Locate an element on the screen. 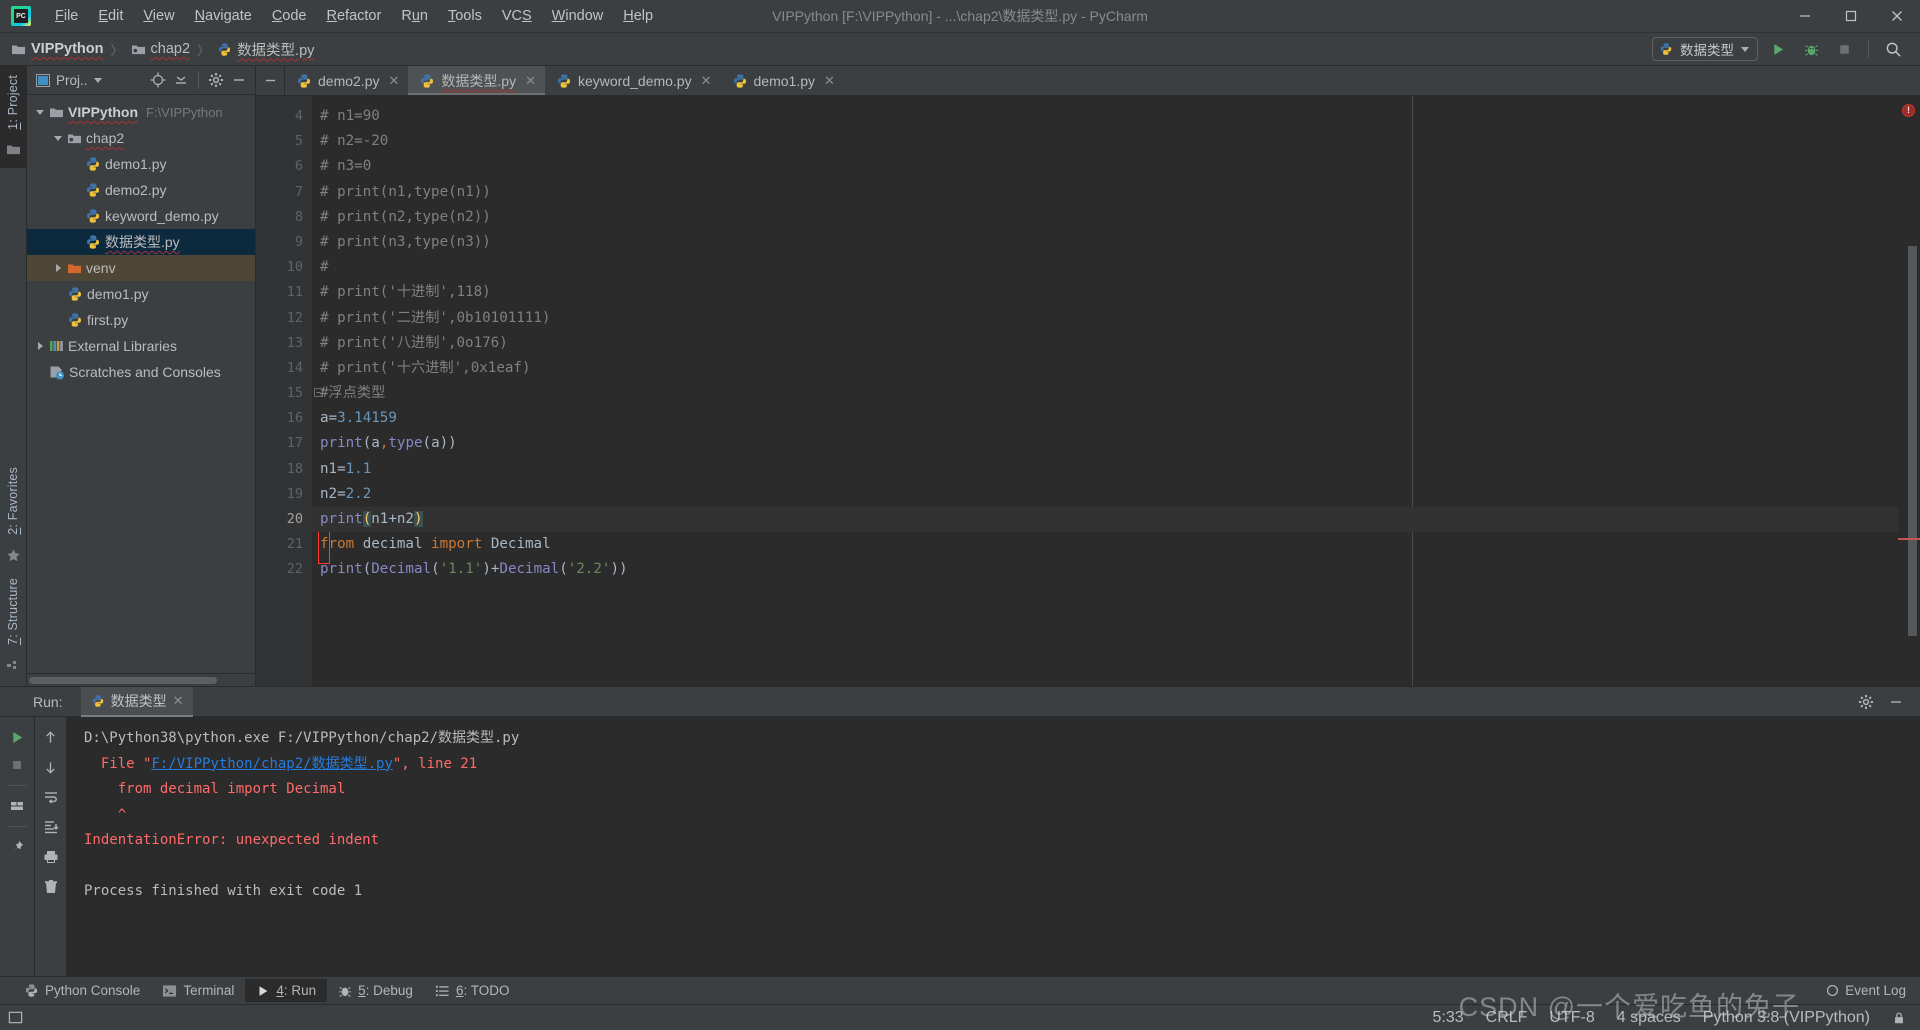 This screenshot has width=1920, height=1030. code-line: n2=2.2 is located at coordinates (1105, 494).